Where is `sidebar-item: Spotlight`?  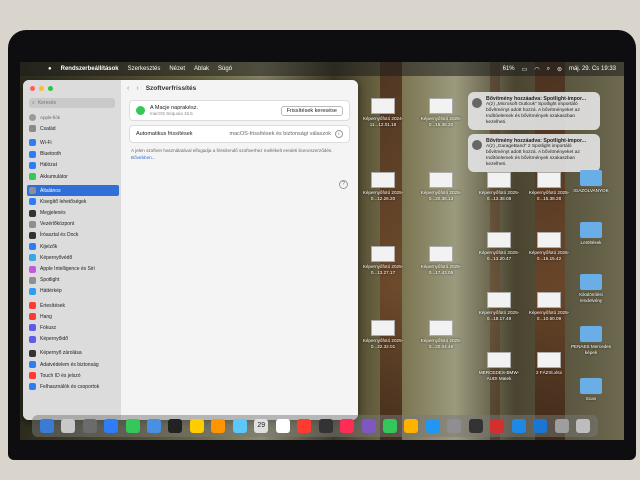 sidebar-item: Spotlight is located at coordinates (73, 280).